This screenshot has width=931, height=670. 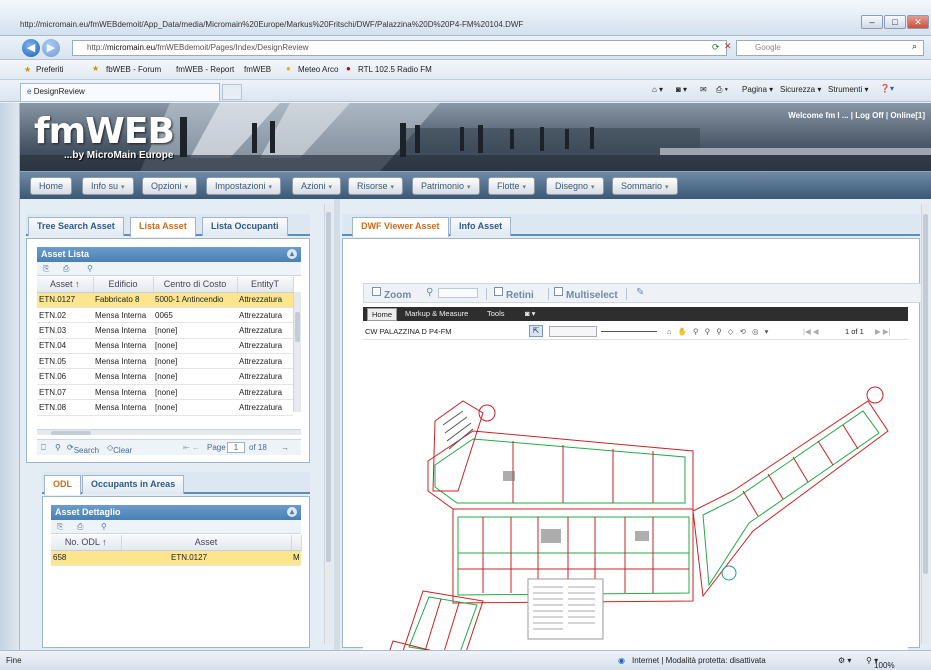 I want to click on menu-azioni: Azioni ▾, so click(x=317, y=186).